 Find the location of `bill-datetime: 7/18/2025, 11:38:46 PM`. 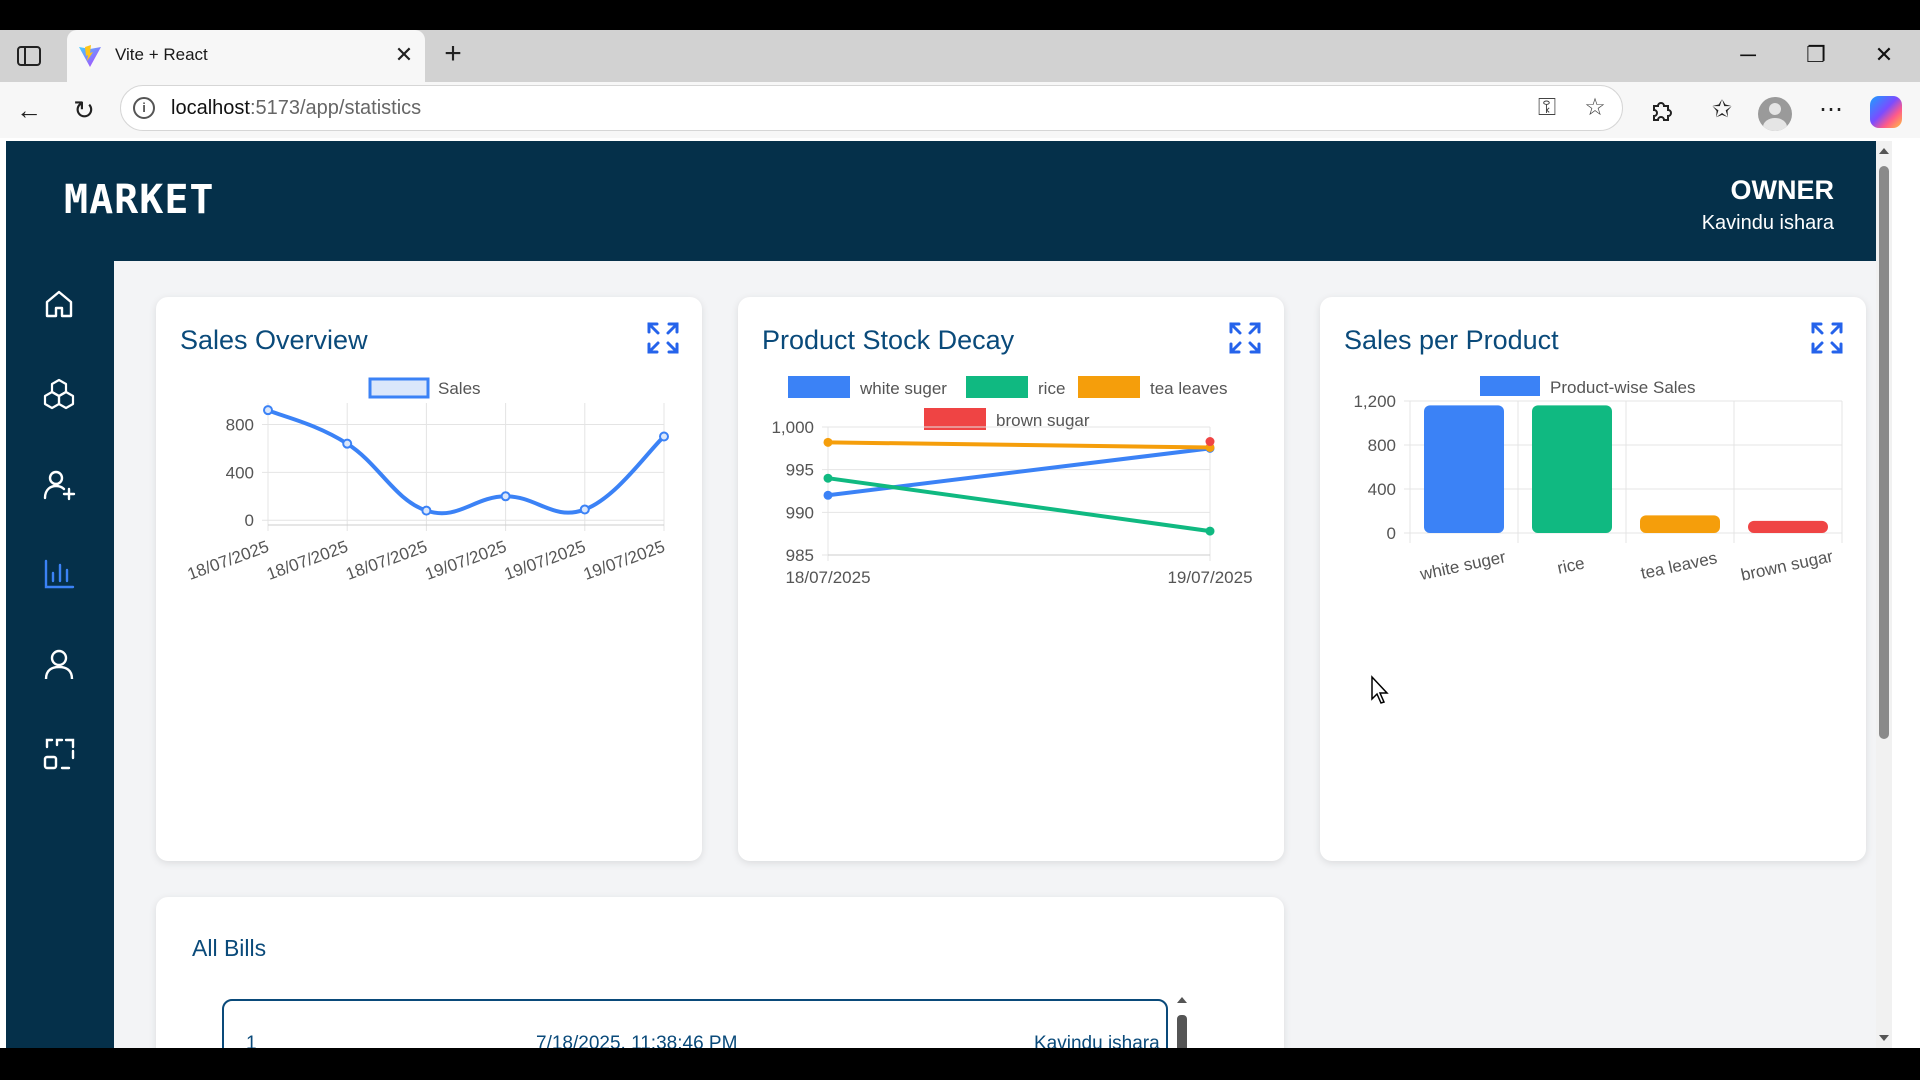

bill-datetime: 7/18/2025, 11:38:46 PM is located at coordinates (637, 1040).